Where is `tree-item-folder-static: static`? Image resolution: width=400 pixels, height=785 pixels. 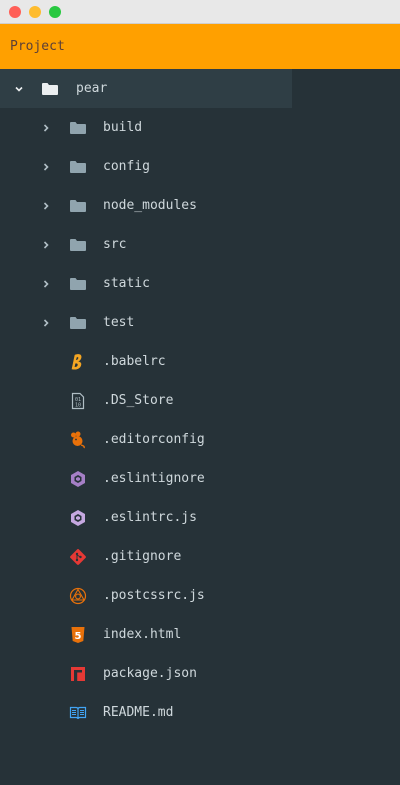
tree-item-folder-static: static is located at coordinates (200, 283).